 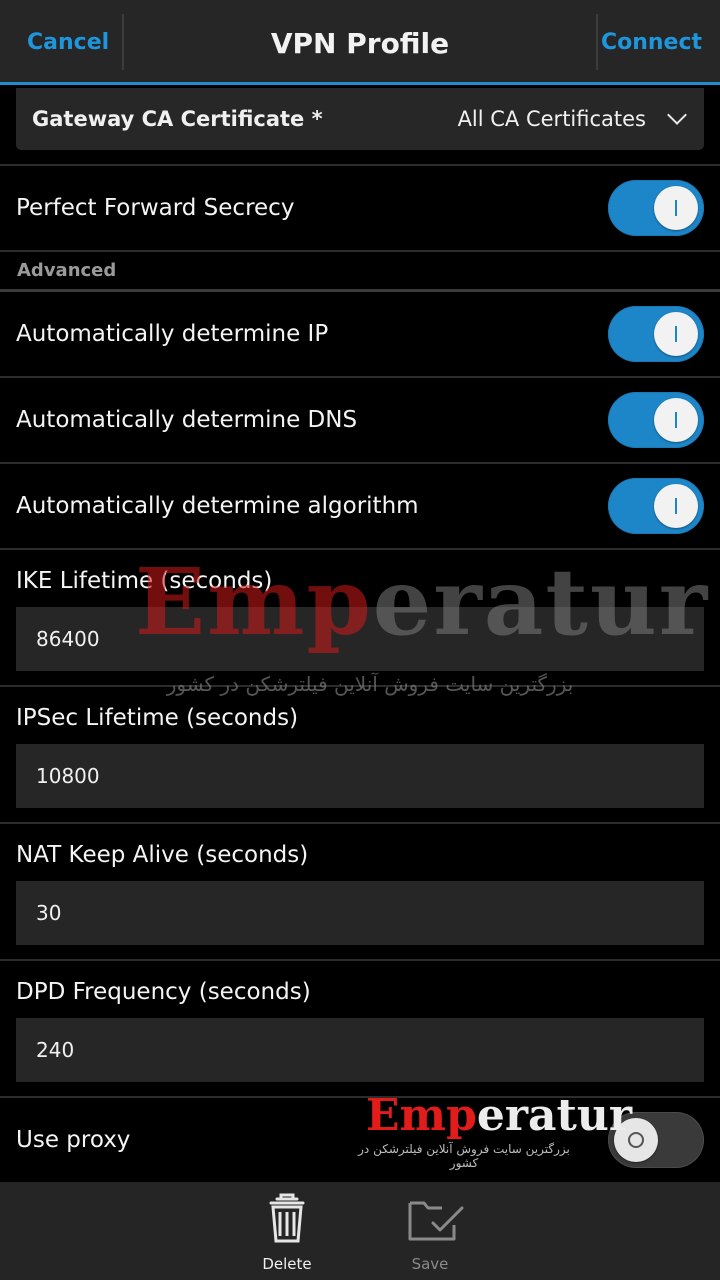 What do you see at coordinates (430, 1264) in the screenshot?
I see `save-label: Save` at bounding box center [430, 1264].